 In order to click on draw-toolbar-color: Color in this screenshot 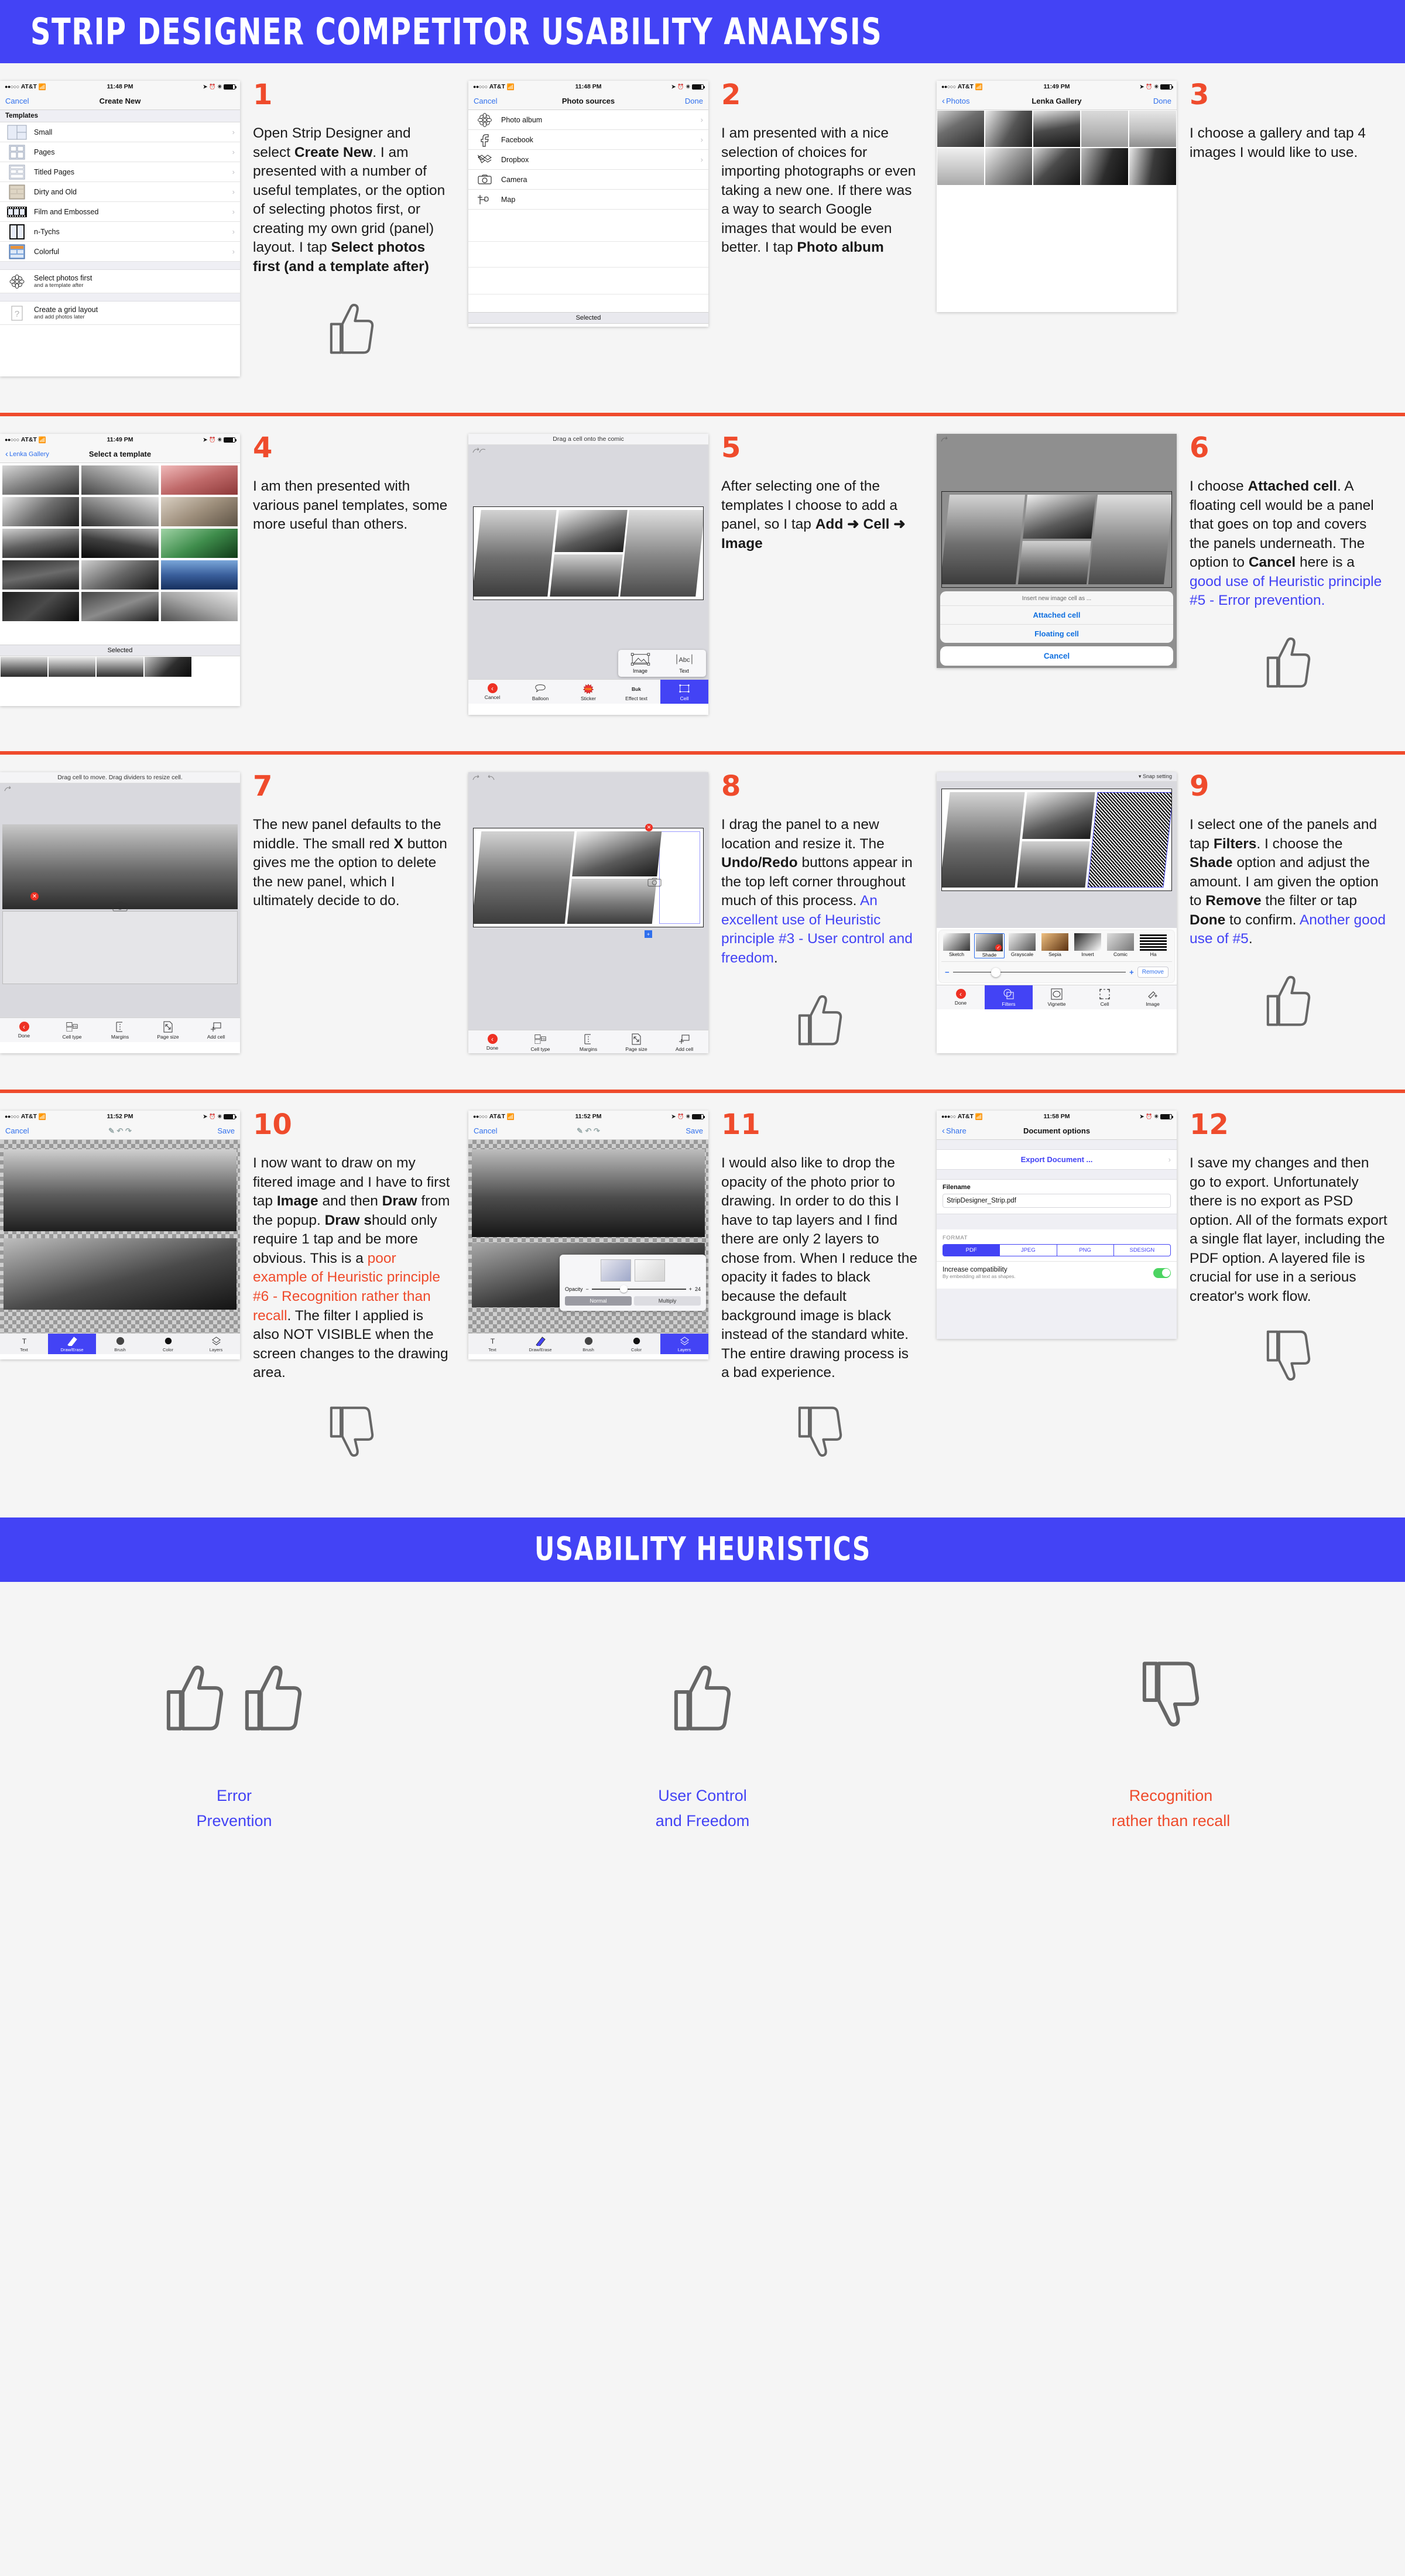, I will do `click(636, 1344)`.